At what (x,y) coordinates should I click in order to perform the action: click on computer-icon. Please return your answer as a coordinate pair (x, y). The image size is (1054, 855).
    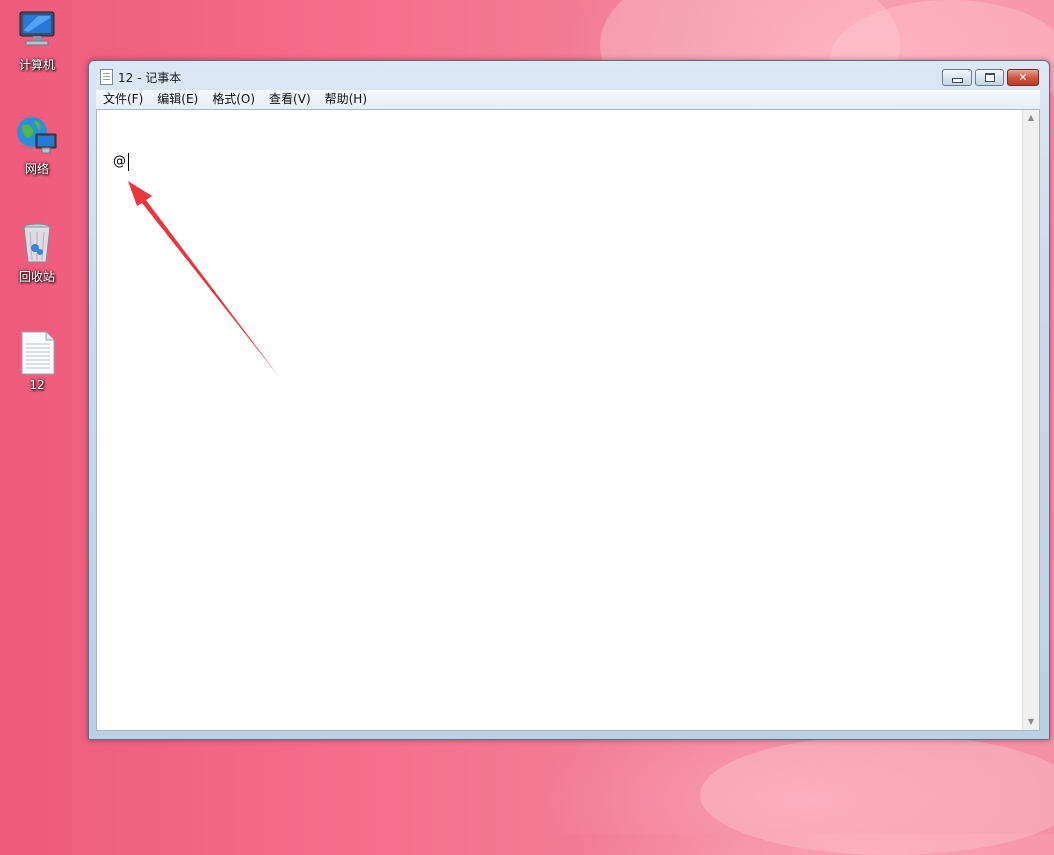
    Looking at the image, I should click on (37, 31).